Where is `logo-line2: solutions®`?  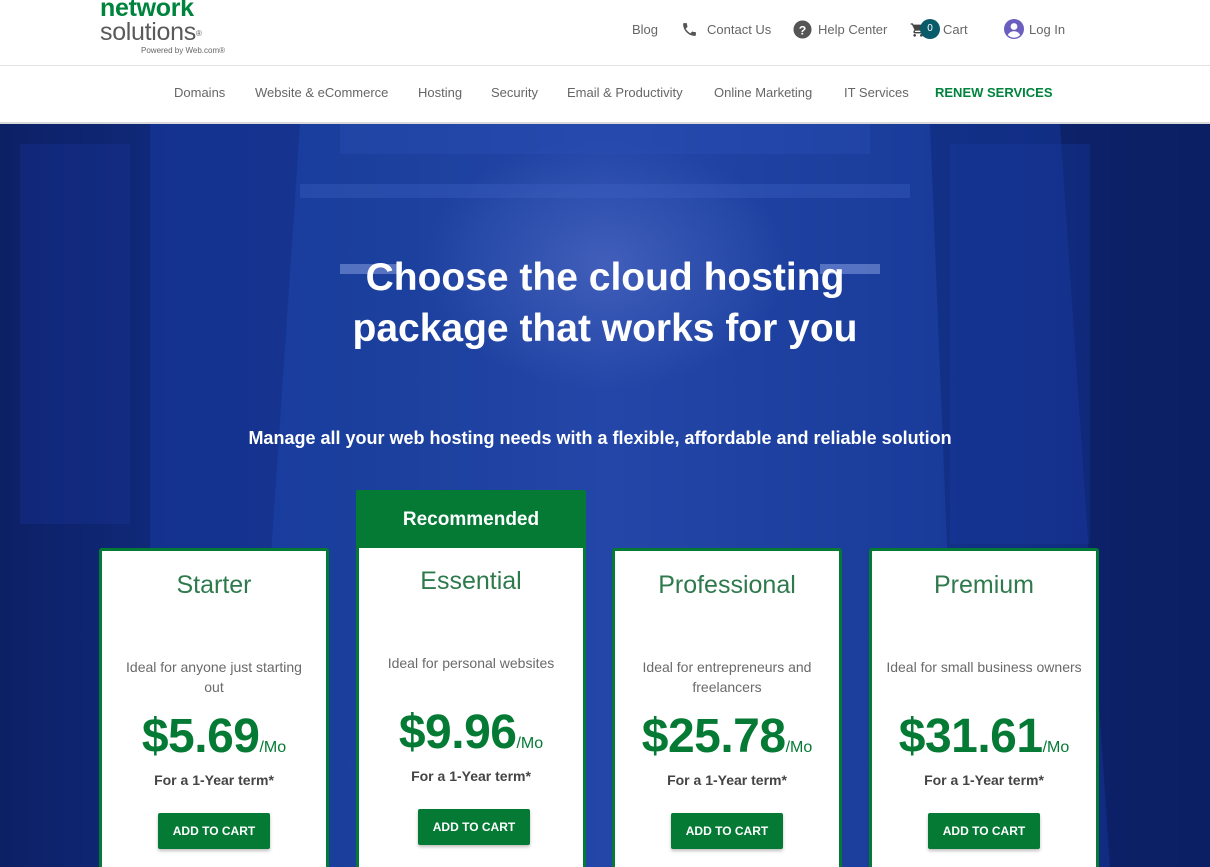
logo-line2: solutions® is located at coordinates (151, 32).